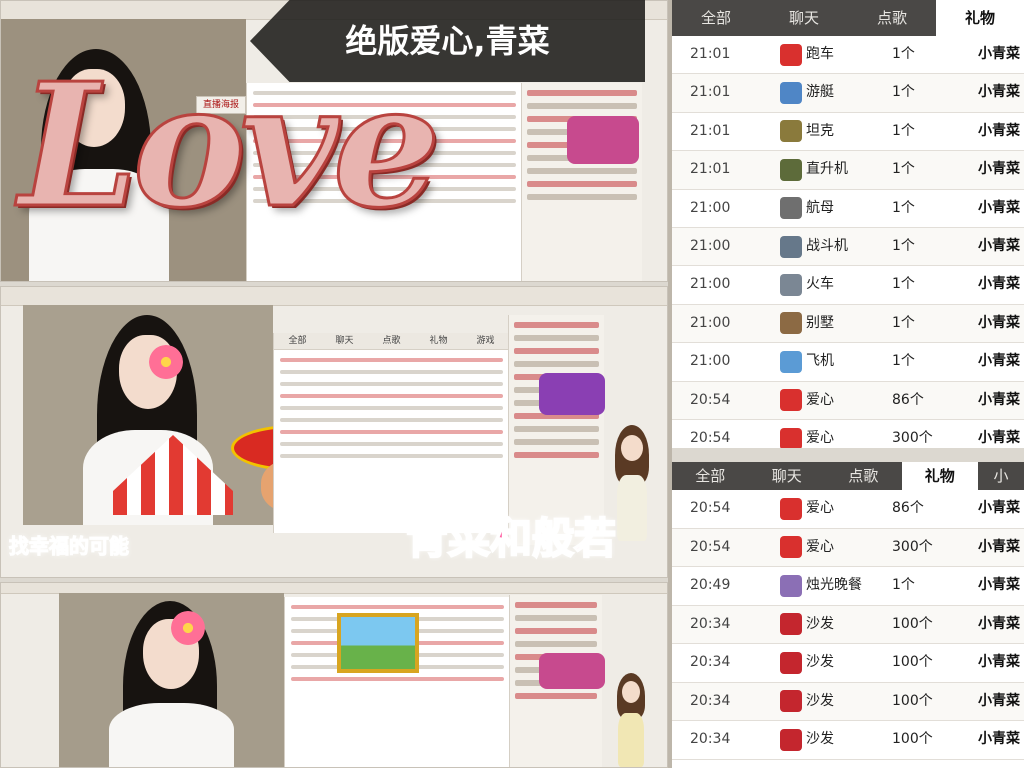  I want to click on room-topbar, so click(334, 296).